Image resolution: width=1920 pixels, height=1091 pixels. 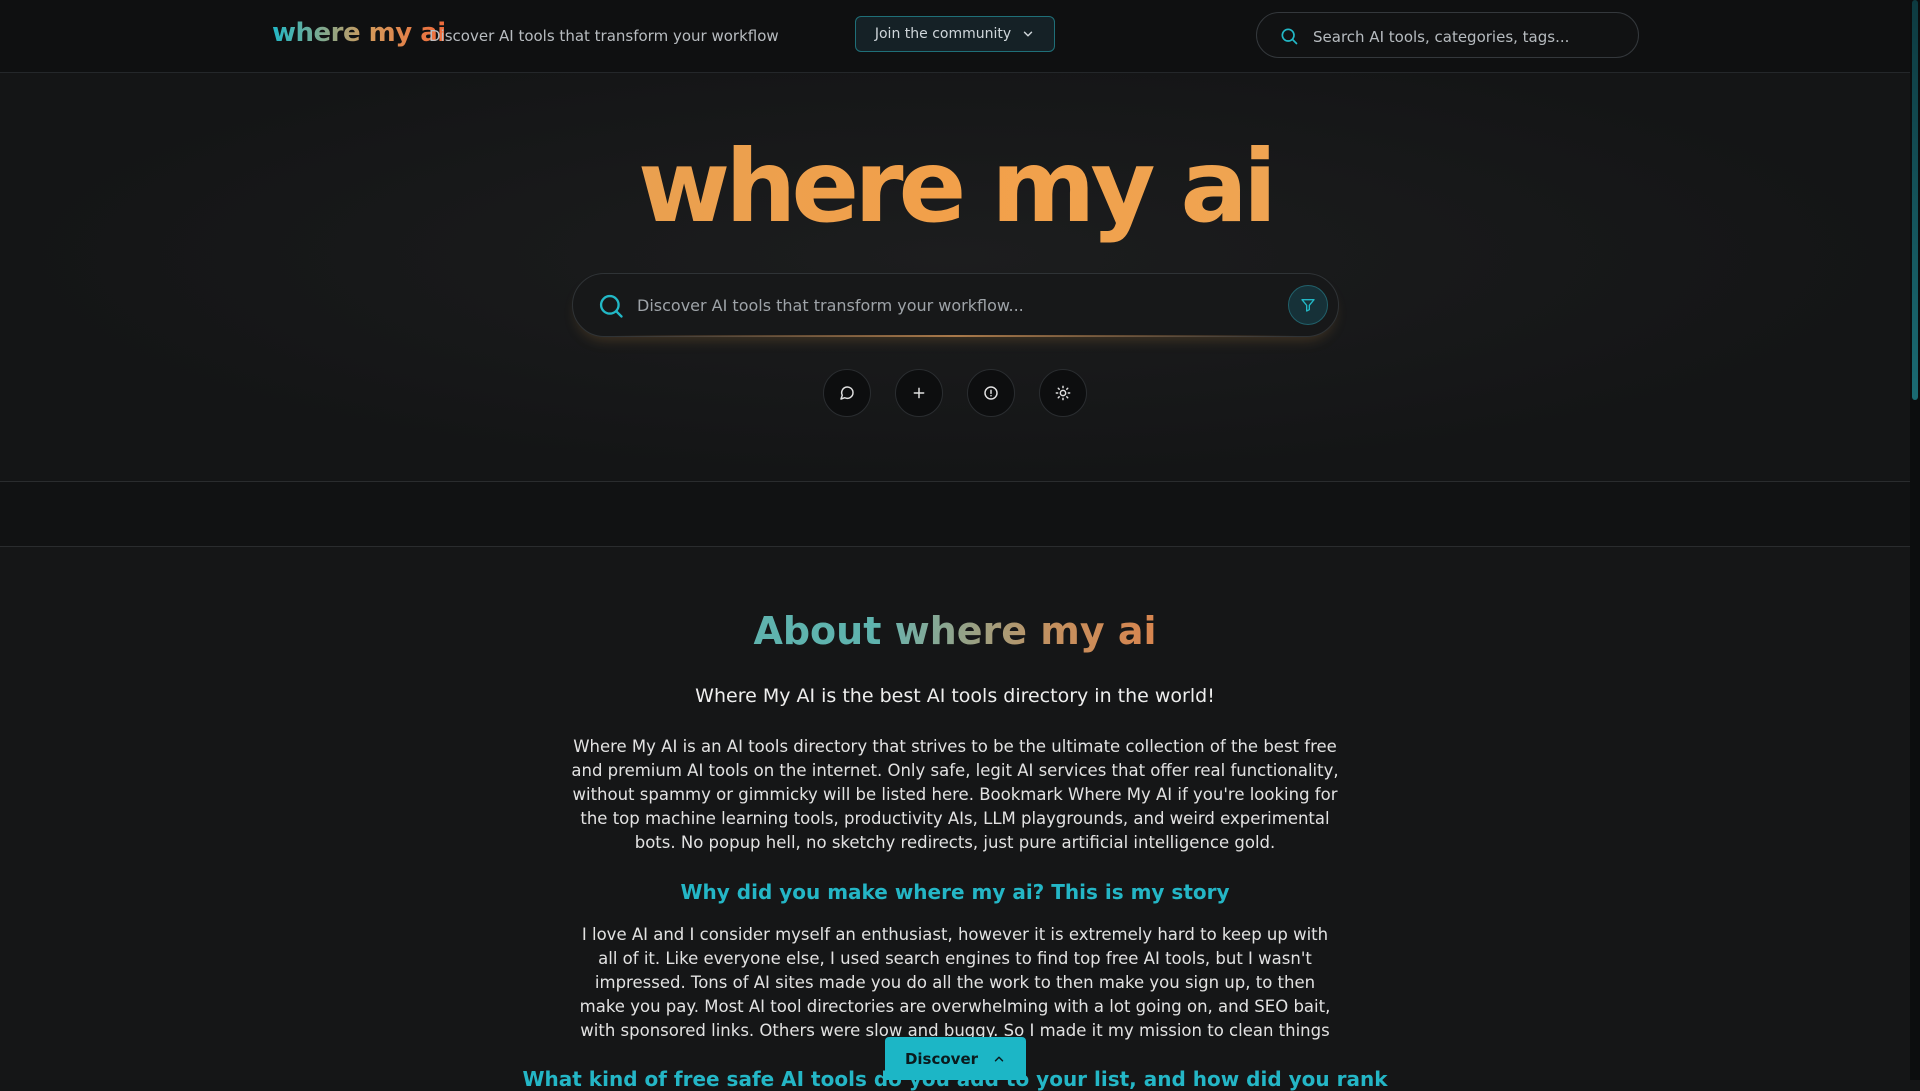 I want to click on about-title-prefix: About, so click(x=817, y=631).